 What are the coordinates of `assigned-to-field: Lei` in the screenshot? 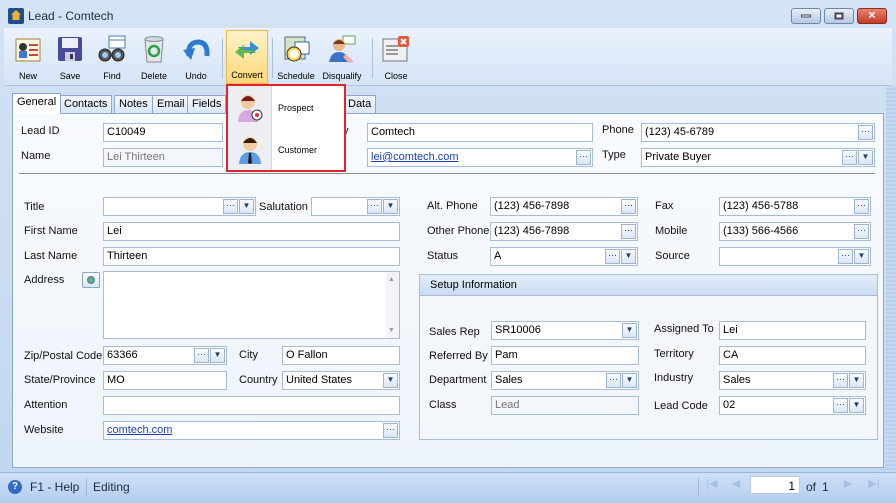 It's located at (792, 330).